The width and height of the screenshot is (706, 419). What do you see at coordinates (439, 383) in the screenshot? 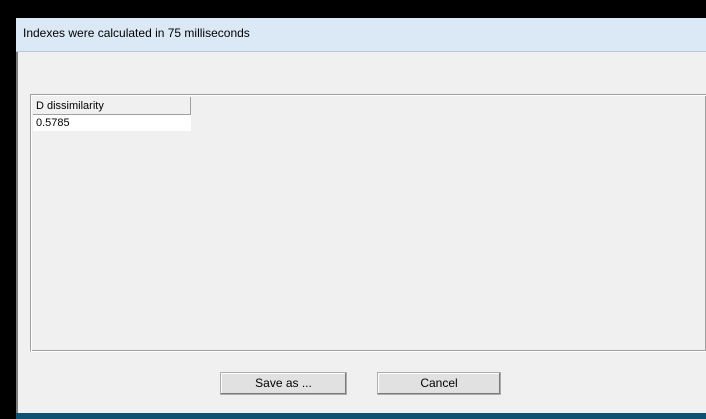
I see `cancel-button: Cancel` at bounding box center [439, 383].